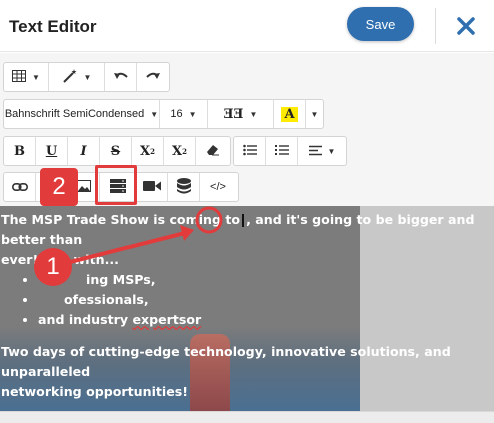 Image resolution: width=494 pixels, height=423 pixels. I want to click on database-icon, so click(183, 187).